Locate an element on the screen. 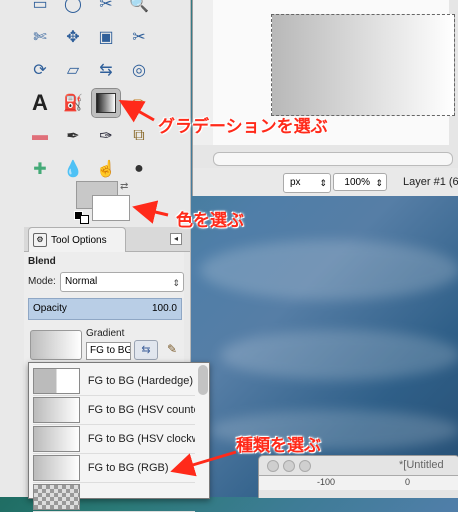 The width and height of the screenshot is (458, 512). flip-tool: ⇆ is located at coordinates (106, 70).